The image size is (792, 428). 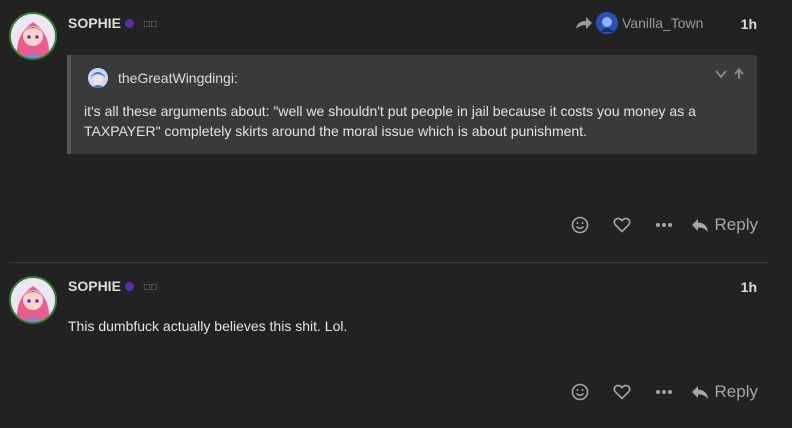 I want to click on quote-header: theGreatWingdingi:, so click(x=163, y=78).